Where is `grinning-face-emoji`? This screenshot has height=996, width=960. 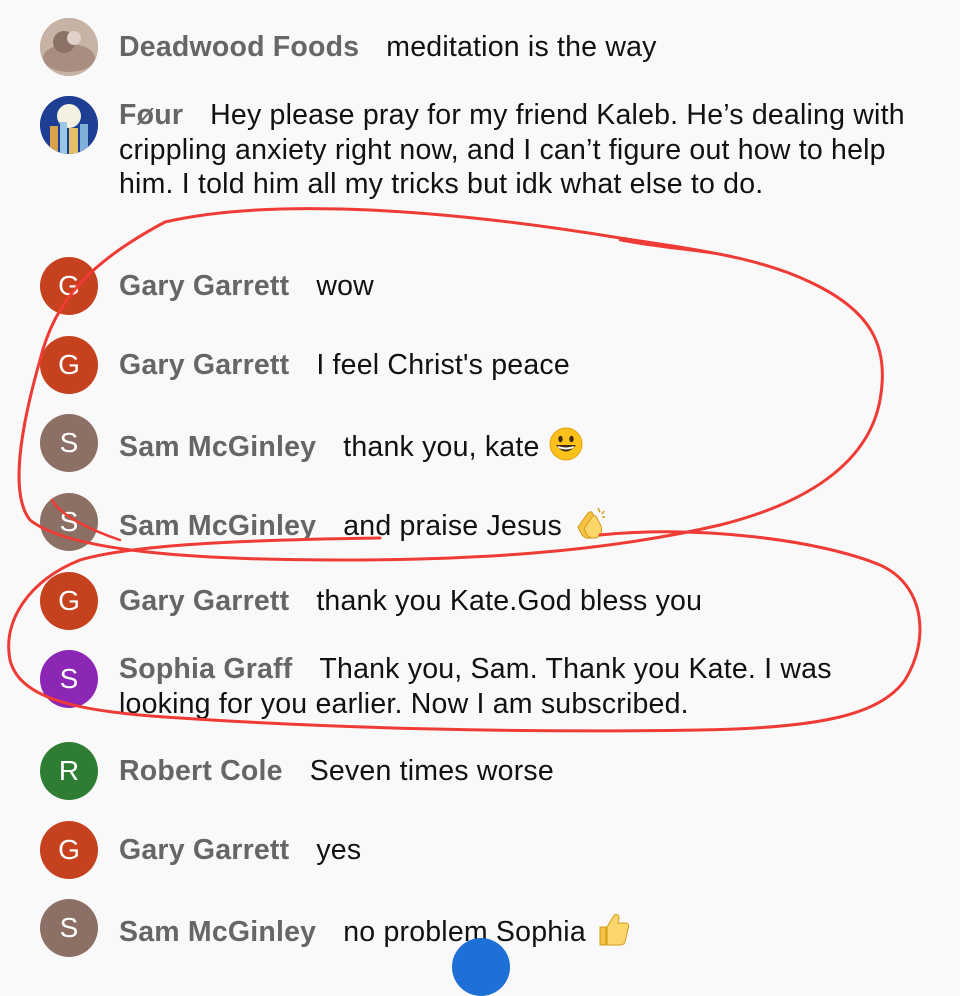 grinning-face-emoji is located at coordinates (566, 448).